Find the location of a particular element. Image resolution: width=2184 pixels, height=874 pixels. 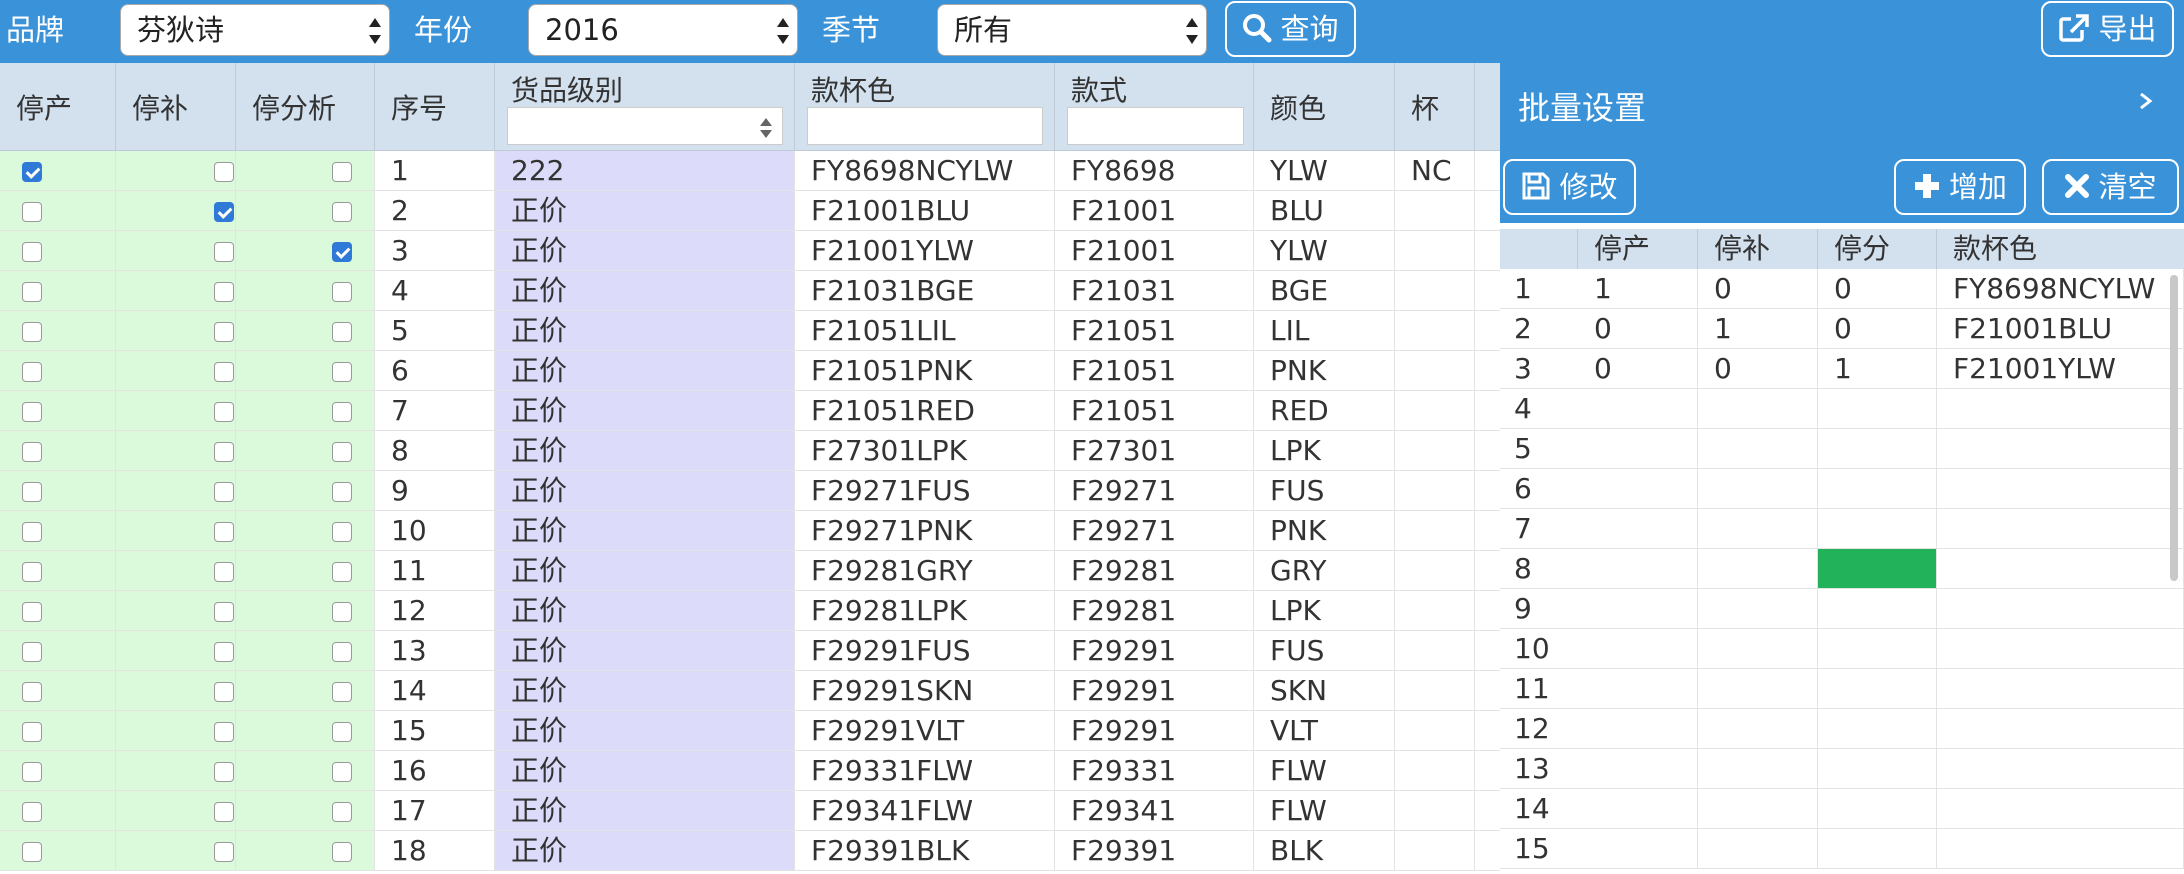

col-header-cup: 杯 is located at coordinates (1435, 107).